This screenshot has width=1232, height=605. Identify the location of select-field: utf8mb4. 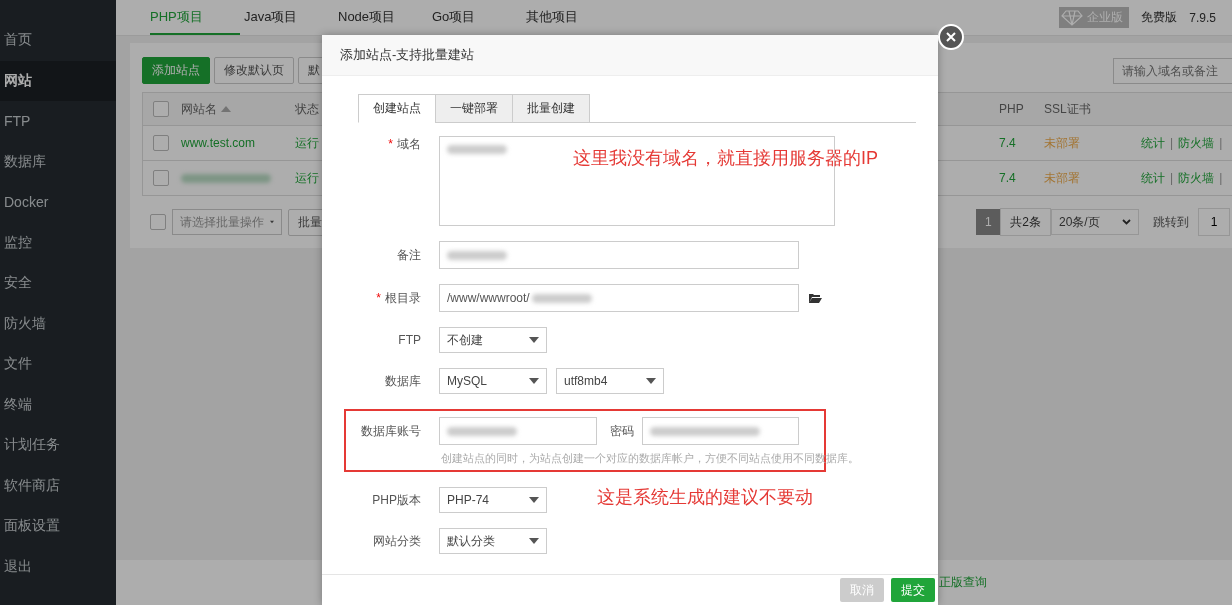
(610, 381).